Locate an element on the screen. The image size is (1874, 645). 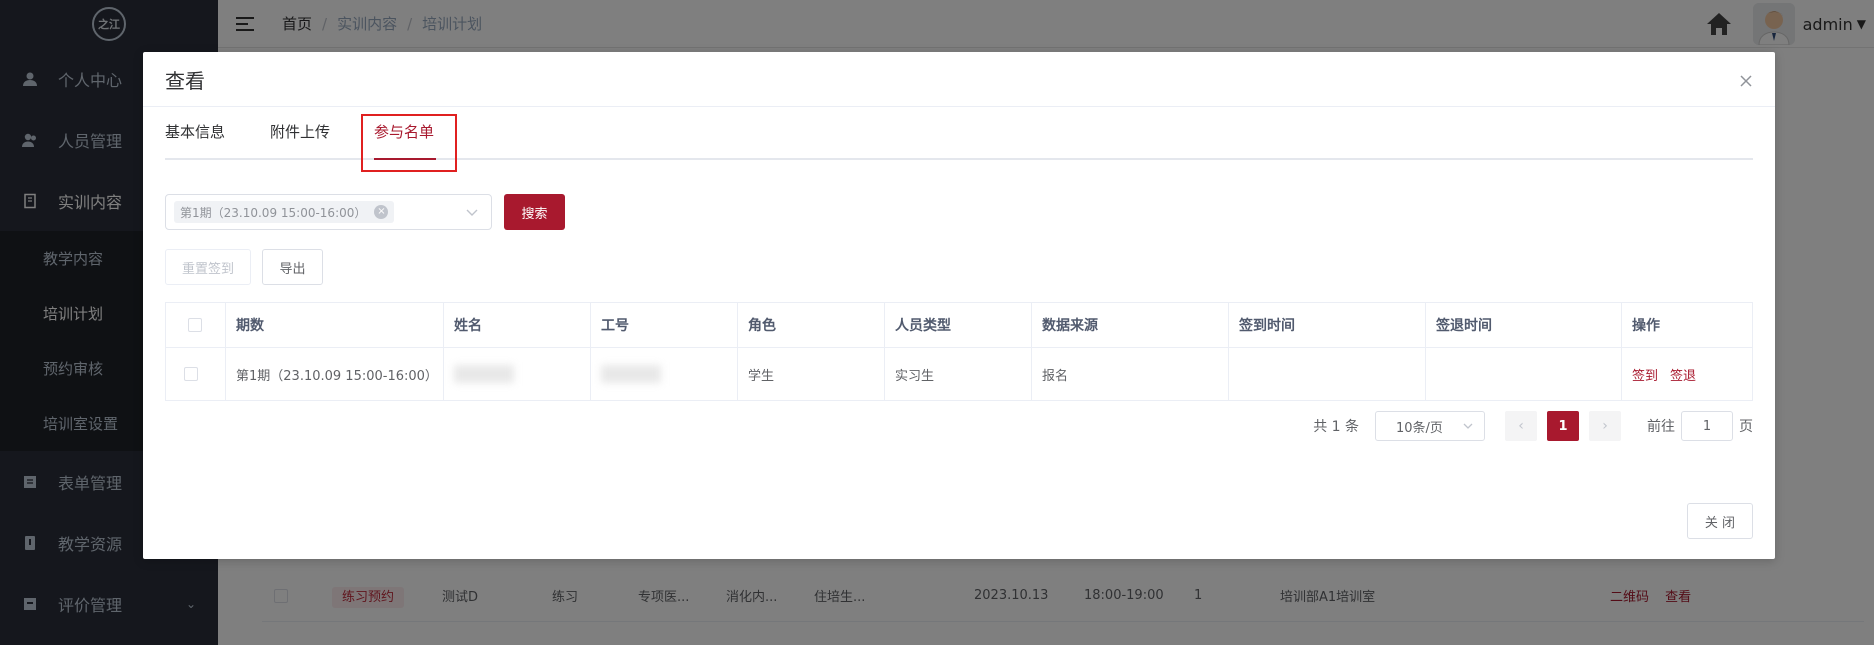
cell-role: 学生 is located at coordinates (811, 374).